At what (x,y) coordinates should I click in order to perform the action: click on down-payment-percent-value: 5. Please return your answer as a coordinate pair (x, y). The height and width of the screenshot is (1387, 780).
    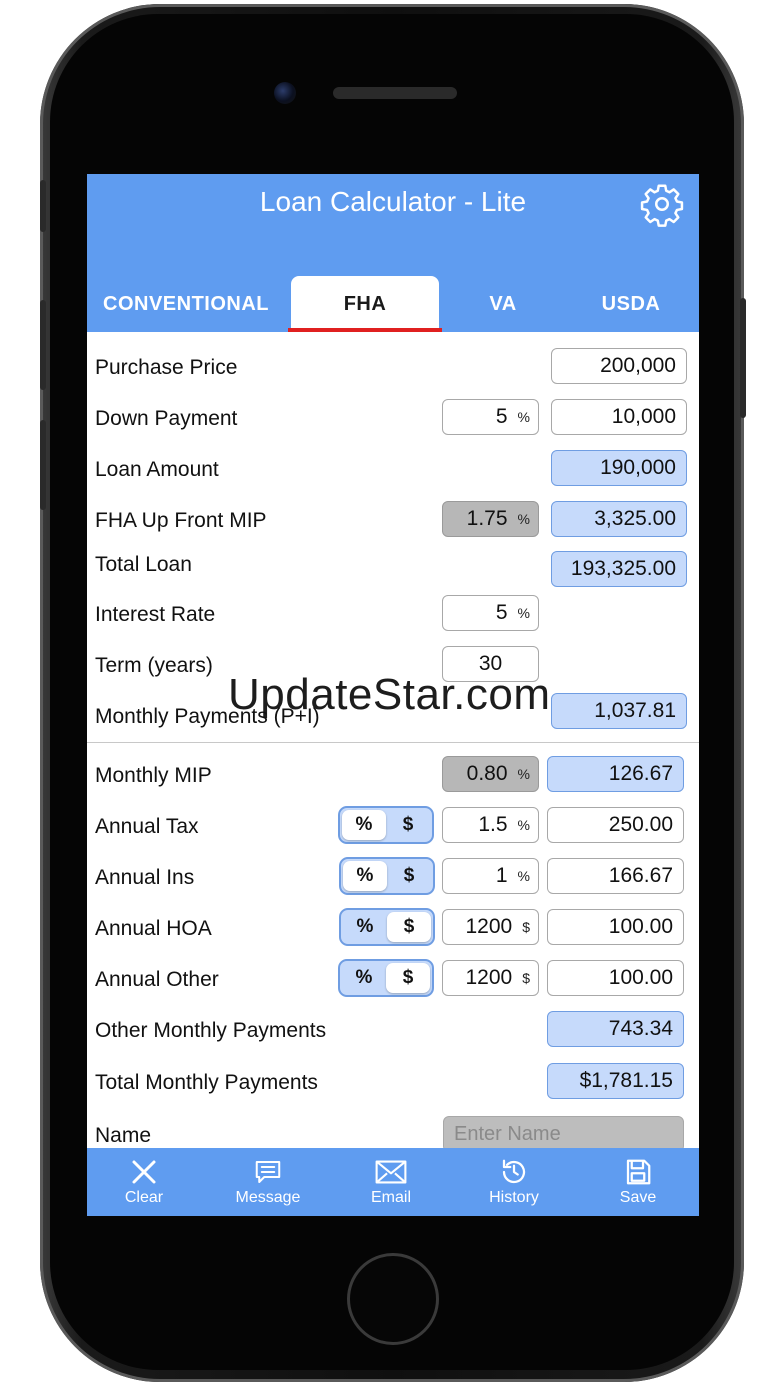
    Looking at the image, I should click on (501, 416).